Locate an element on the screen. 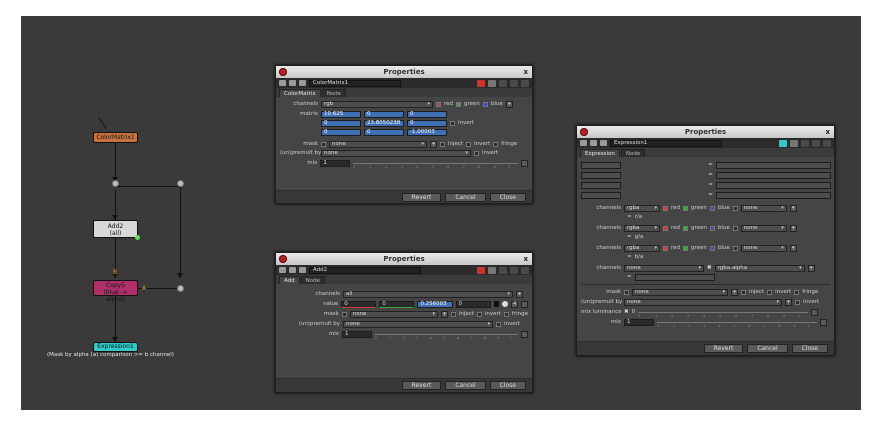 The image size is (880, 428). cancel-button: Cancel is located at coordinates (767, 348).